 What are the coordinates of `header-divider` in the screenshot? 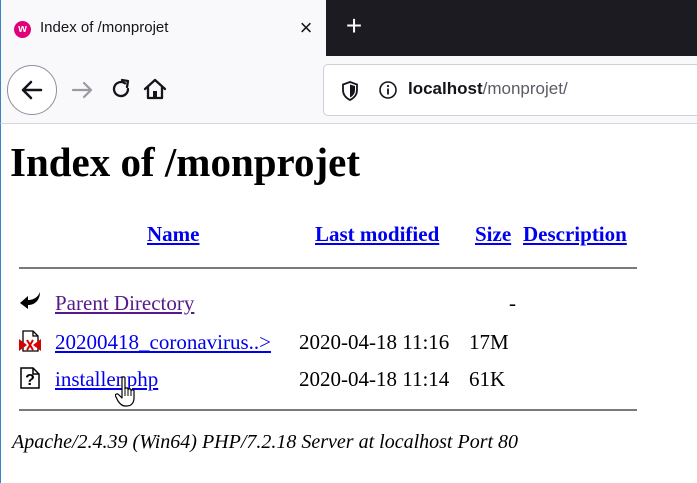 It's located at (328, 268).